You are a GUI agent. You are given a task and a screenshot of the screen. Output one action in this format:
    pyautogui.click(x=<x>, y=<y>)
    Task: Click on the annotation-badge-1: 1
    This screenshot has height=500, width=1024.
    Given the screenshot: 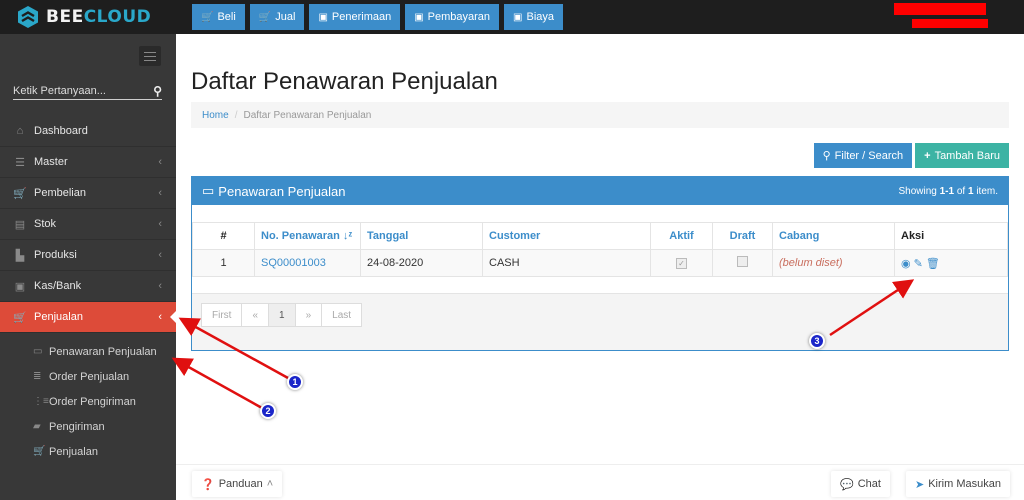 What is the action you would take?
    pyautogui.click(x=295, y=382)
    